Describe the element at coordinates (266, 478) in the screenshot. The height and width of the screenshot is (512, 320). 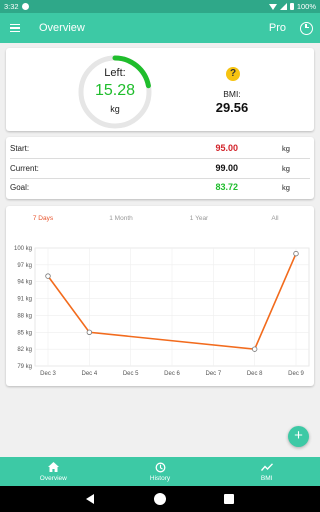
I see `nav-label: BMI` at that location.